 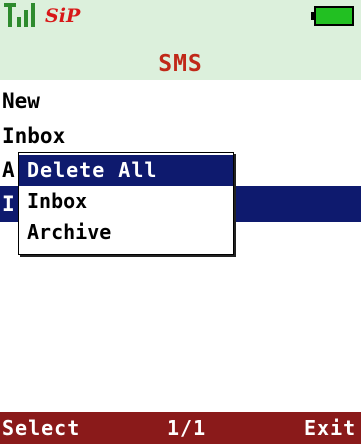 I want to click on signal-strength-icon, so click(x=19, y=15).